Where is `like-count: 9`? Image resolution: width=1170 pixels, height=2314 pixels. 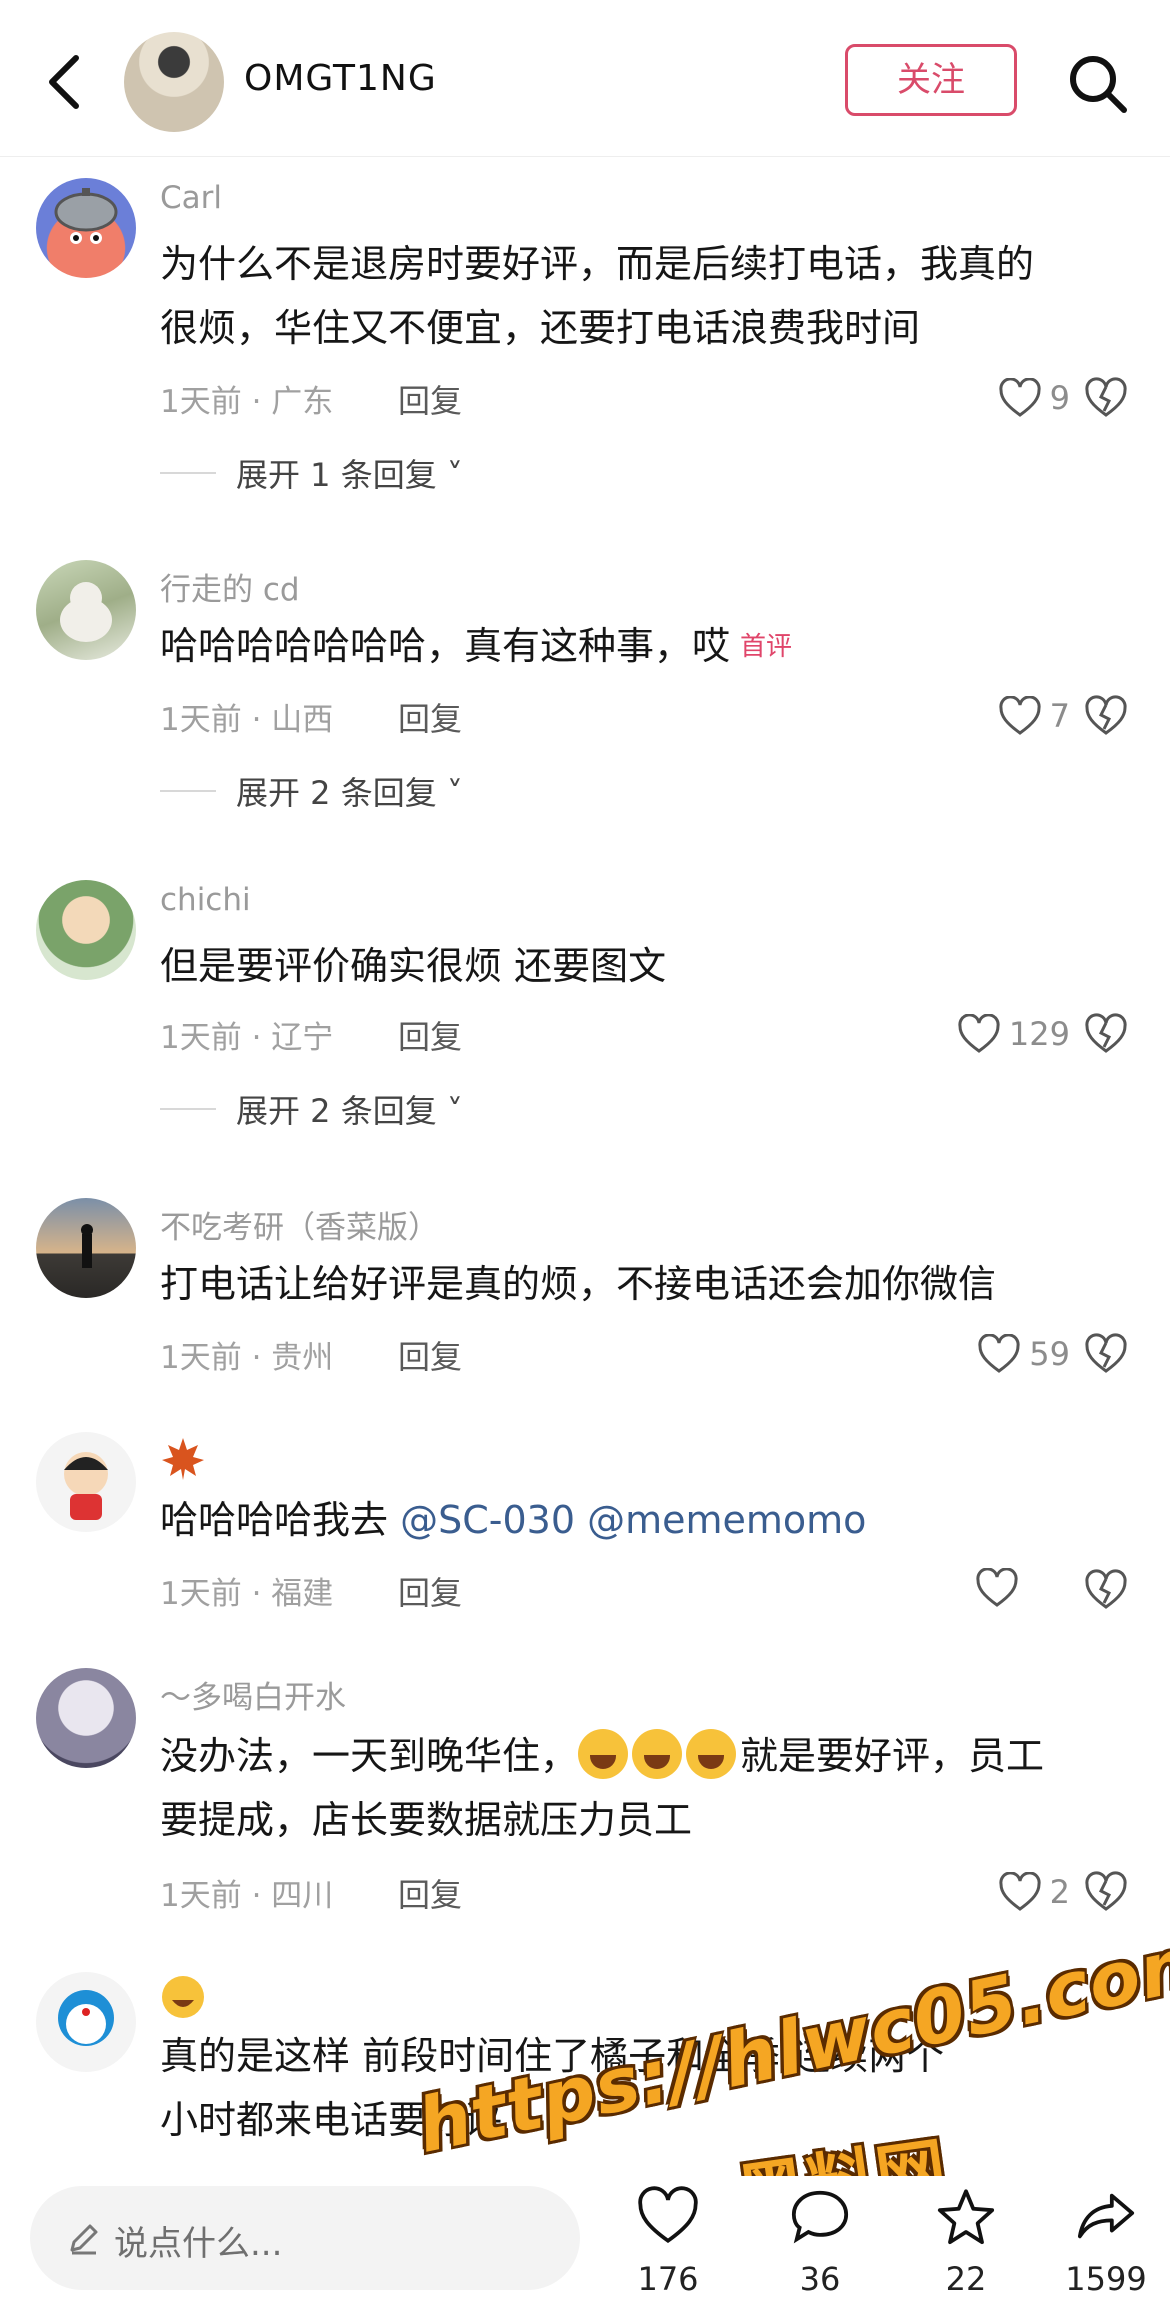 like-count: 9 is located at coordinates (1059, 398).